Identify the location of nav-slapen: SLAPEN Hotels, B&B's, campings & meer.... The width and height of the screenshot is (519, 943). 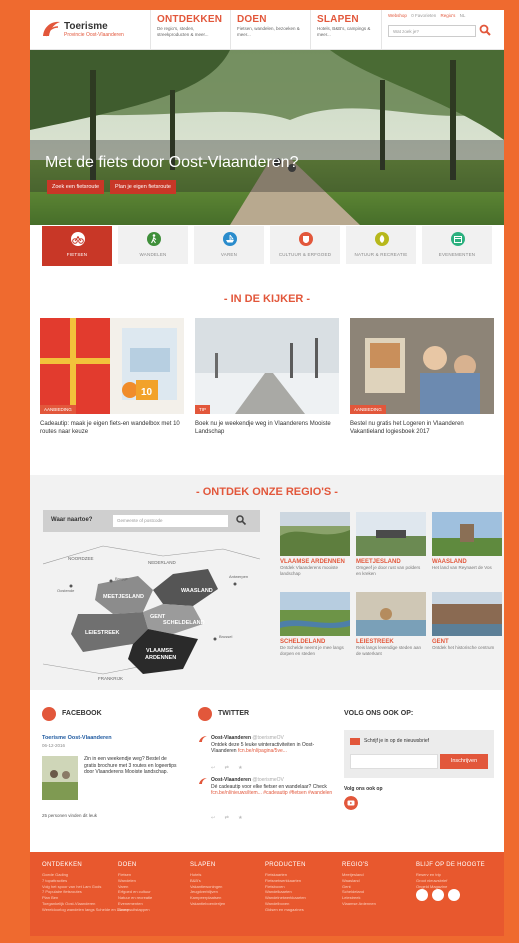
(346, 30).